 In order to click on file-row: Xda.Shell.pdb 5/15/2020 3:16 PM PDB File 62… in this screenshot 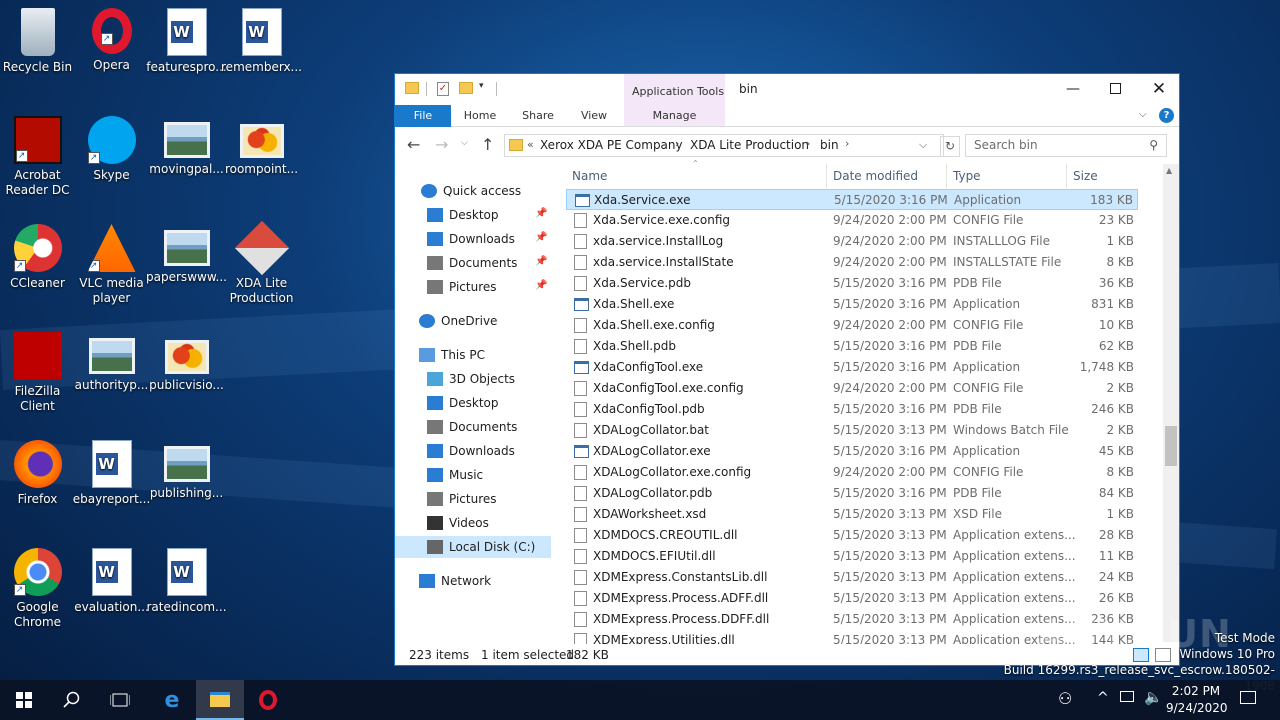, I will do `click(852, 346)`.